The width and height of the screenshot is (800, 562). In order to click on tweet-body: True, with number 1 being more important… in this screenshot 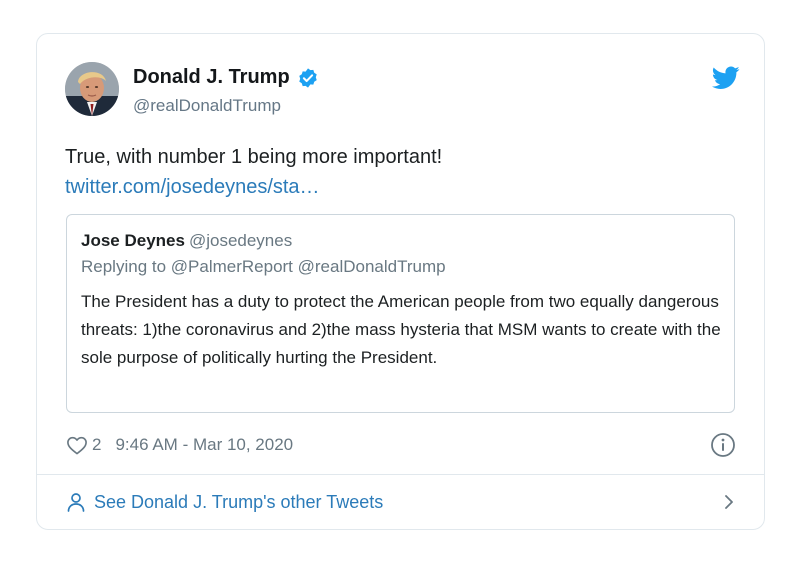, I will do `click(405, 172)`.